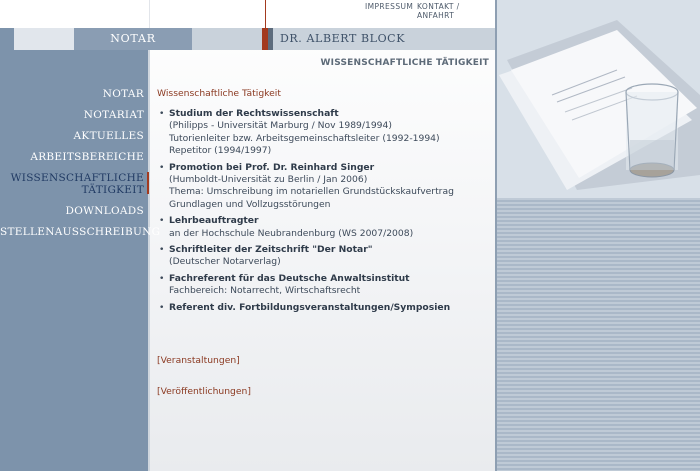  I want to click on impressum-link: IMPRESSUM, so click(389, 6).